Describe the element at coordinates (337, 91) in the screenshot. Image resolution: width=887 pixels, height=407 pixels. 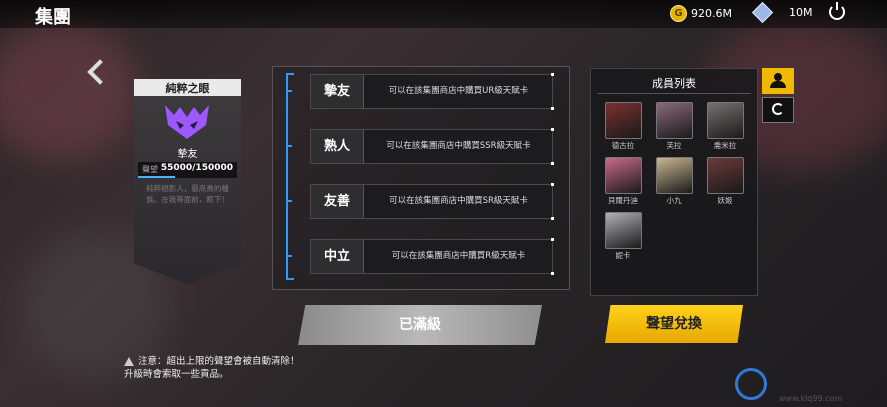
I see `tier-name: 摯友` at that location.